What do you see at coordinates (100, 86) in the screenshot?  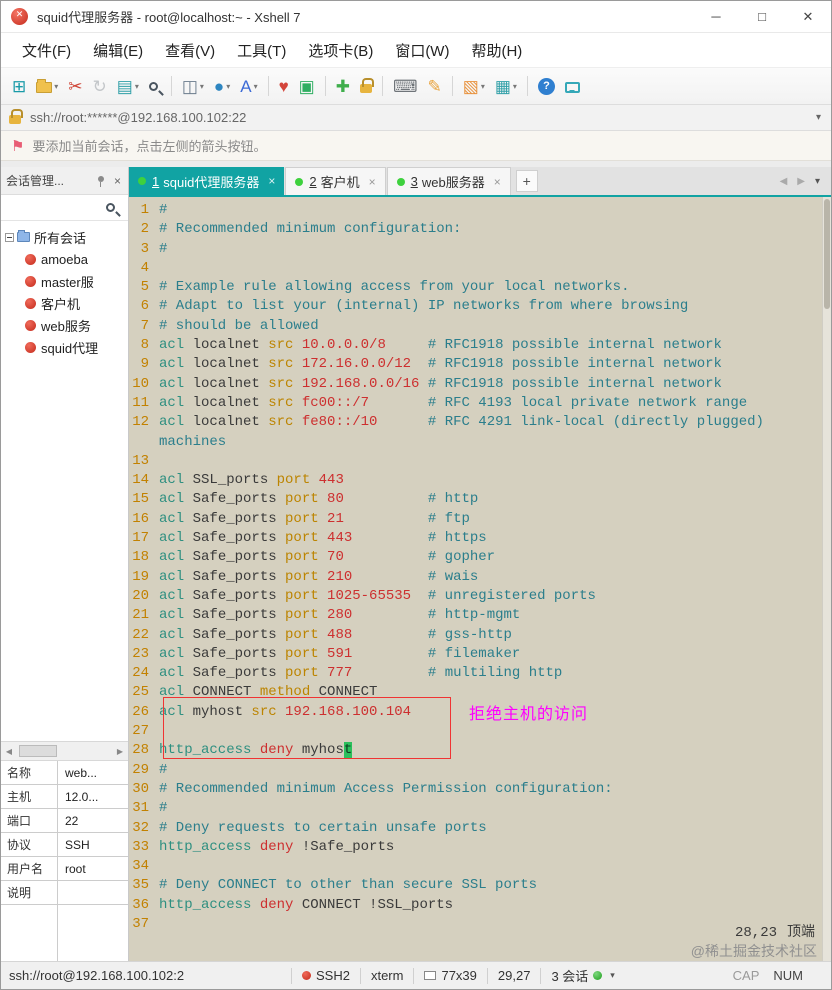 I see `reconnect-icon: ↻` at bounding box center [100, 86].